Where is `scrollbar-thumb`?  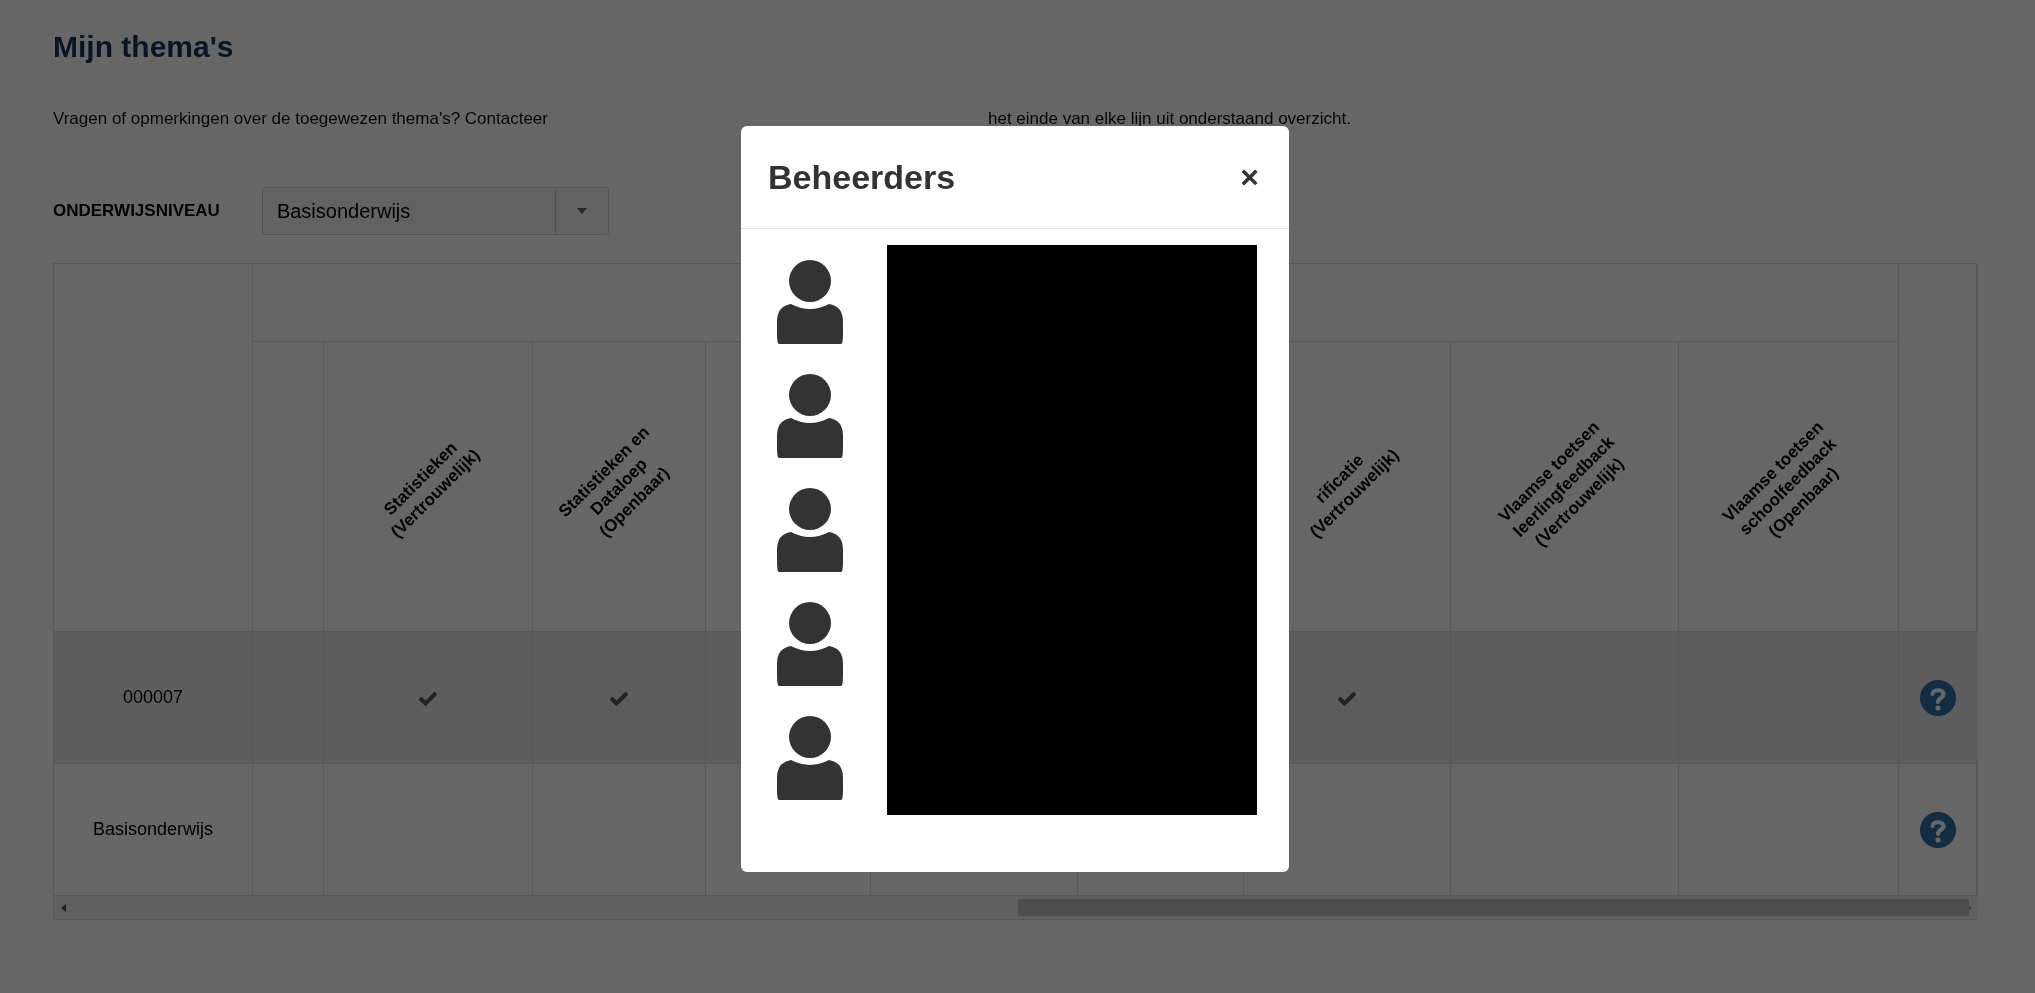
scrollbar-thumb is located at coordinates (1493, 907).